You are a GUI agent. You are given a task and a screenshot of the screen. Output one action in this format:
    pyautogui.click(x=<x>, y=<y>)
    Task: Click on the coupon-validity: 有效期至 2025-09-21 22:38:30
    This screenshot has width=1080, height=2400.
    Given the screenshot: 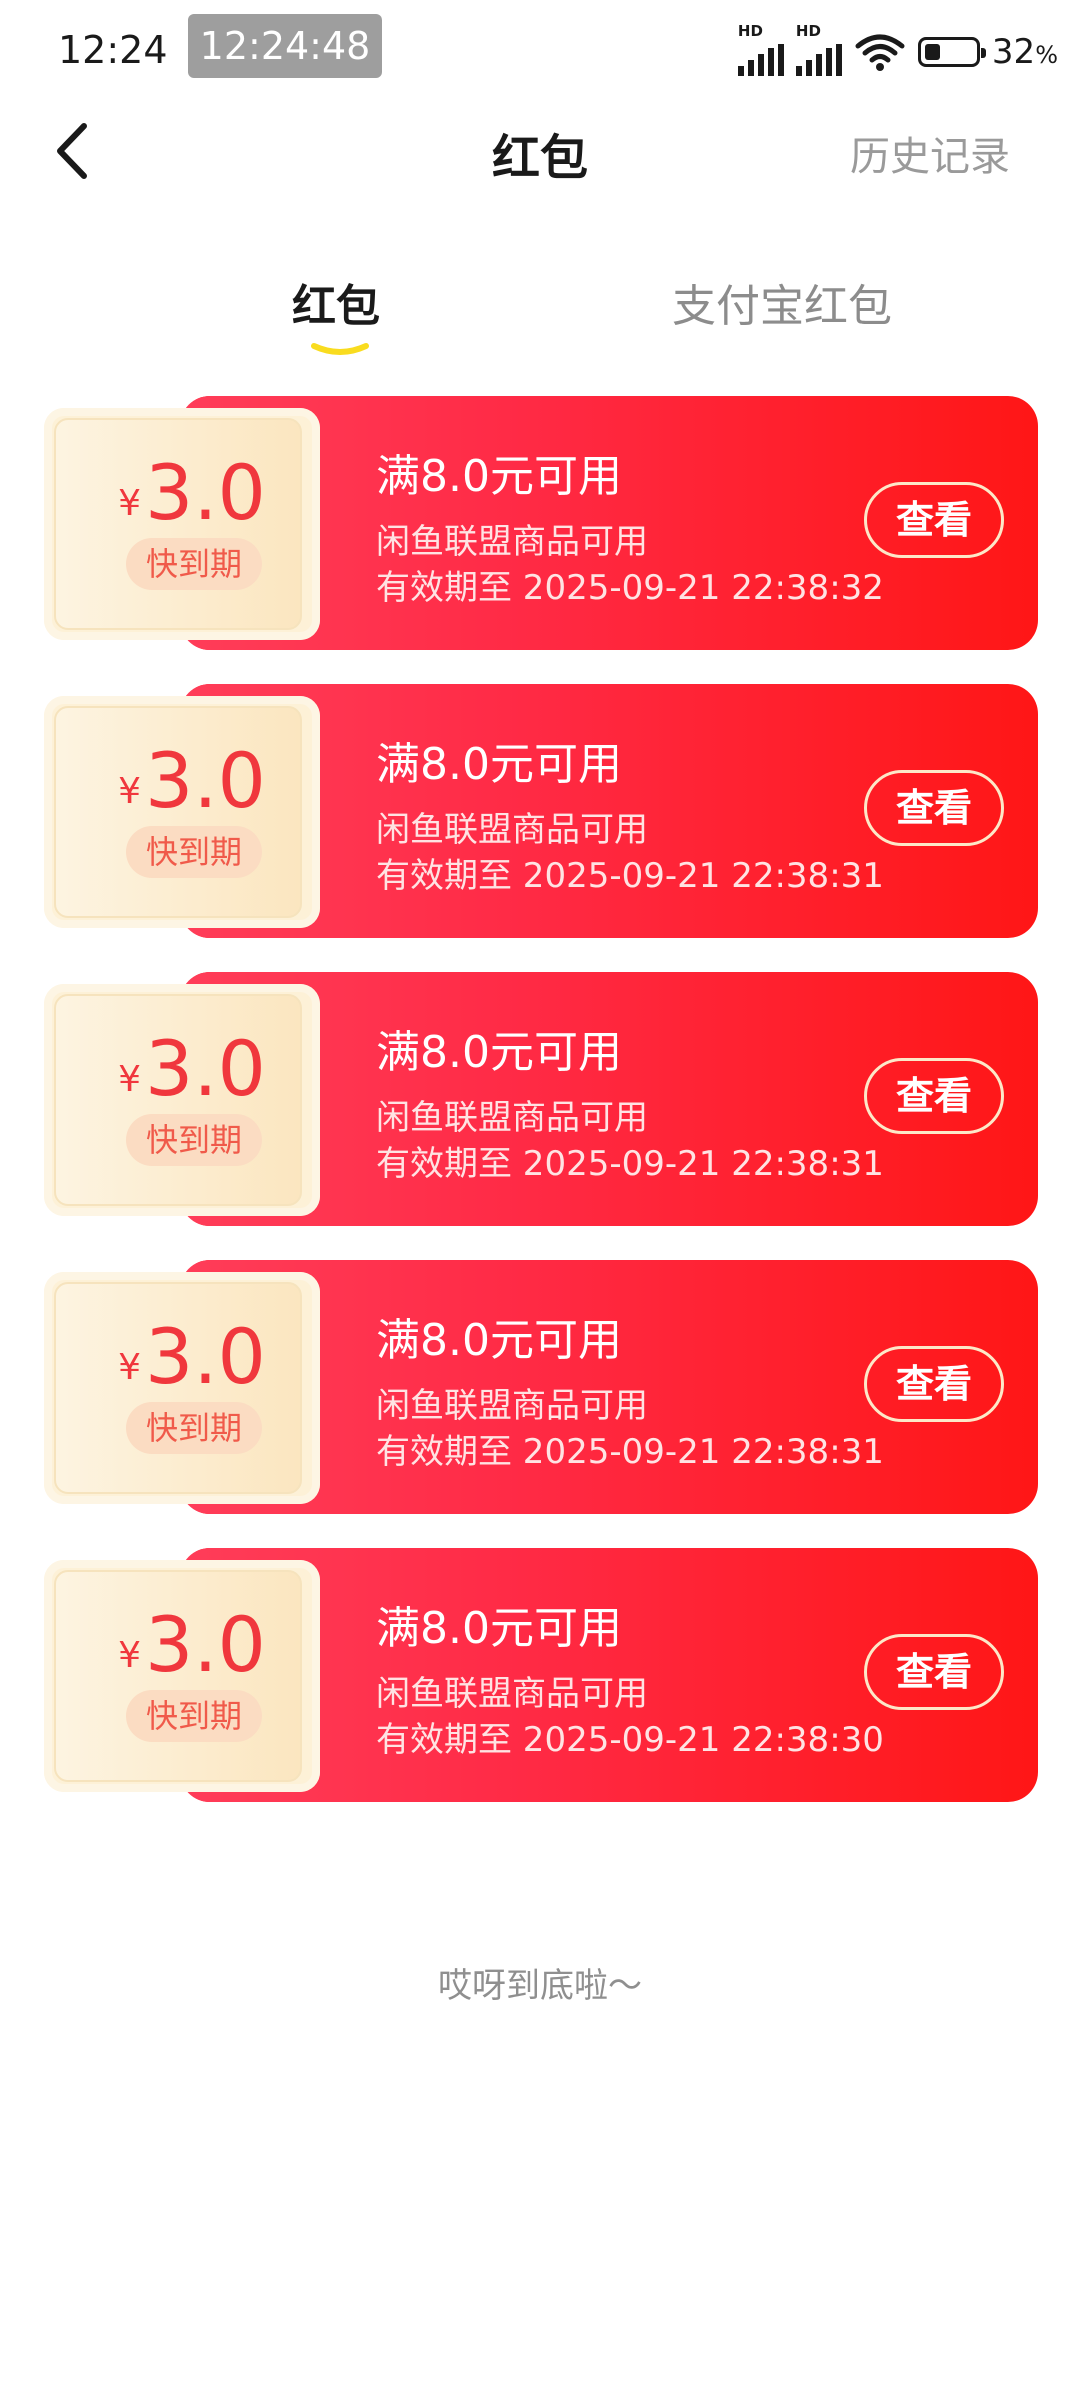 What is the action you would take?
    pyautogui.click(x=630, y=1740)
    